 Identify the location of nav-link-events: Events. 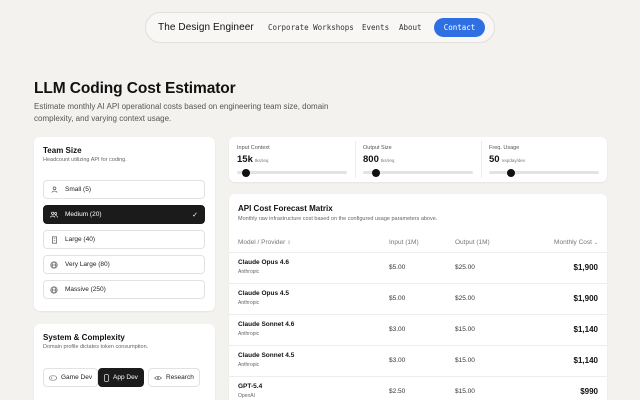
(375, 27).